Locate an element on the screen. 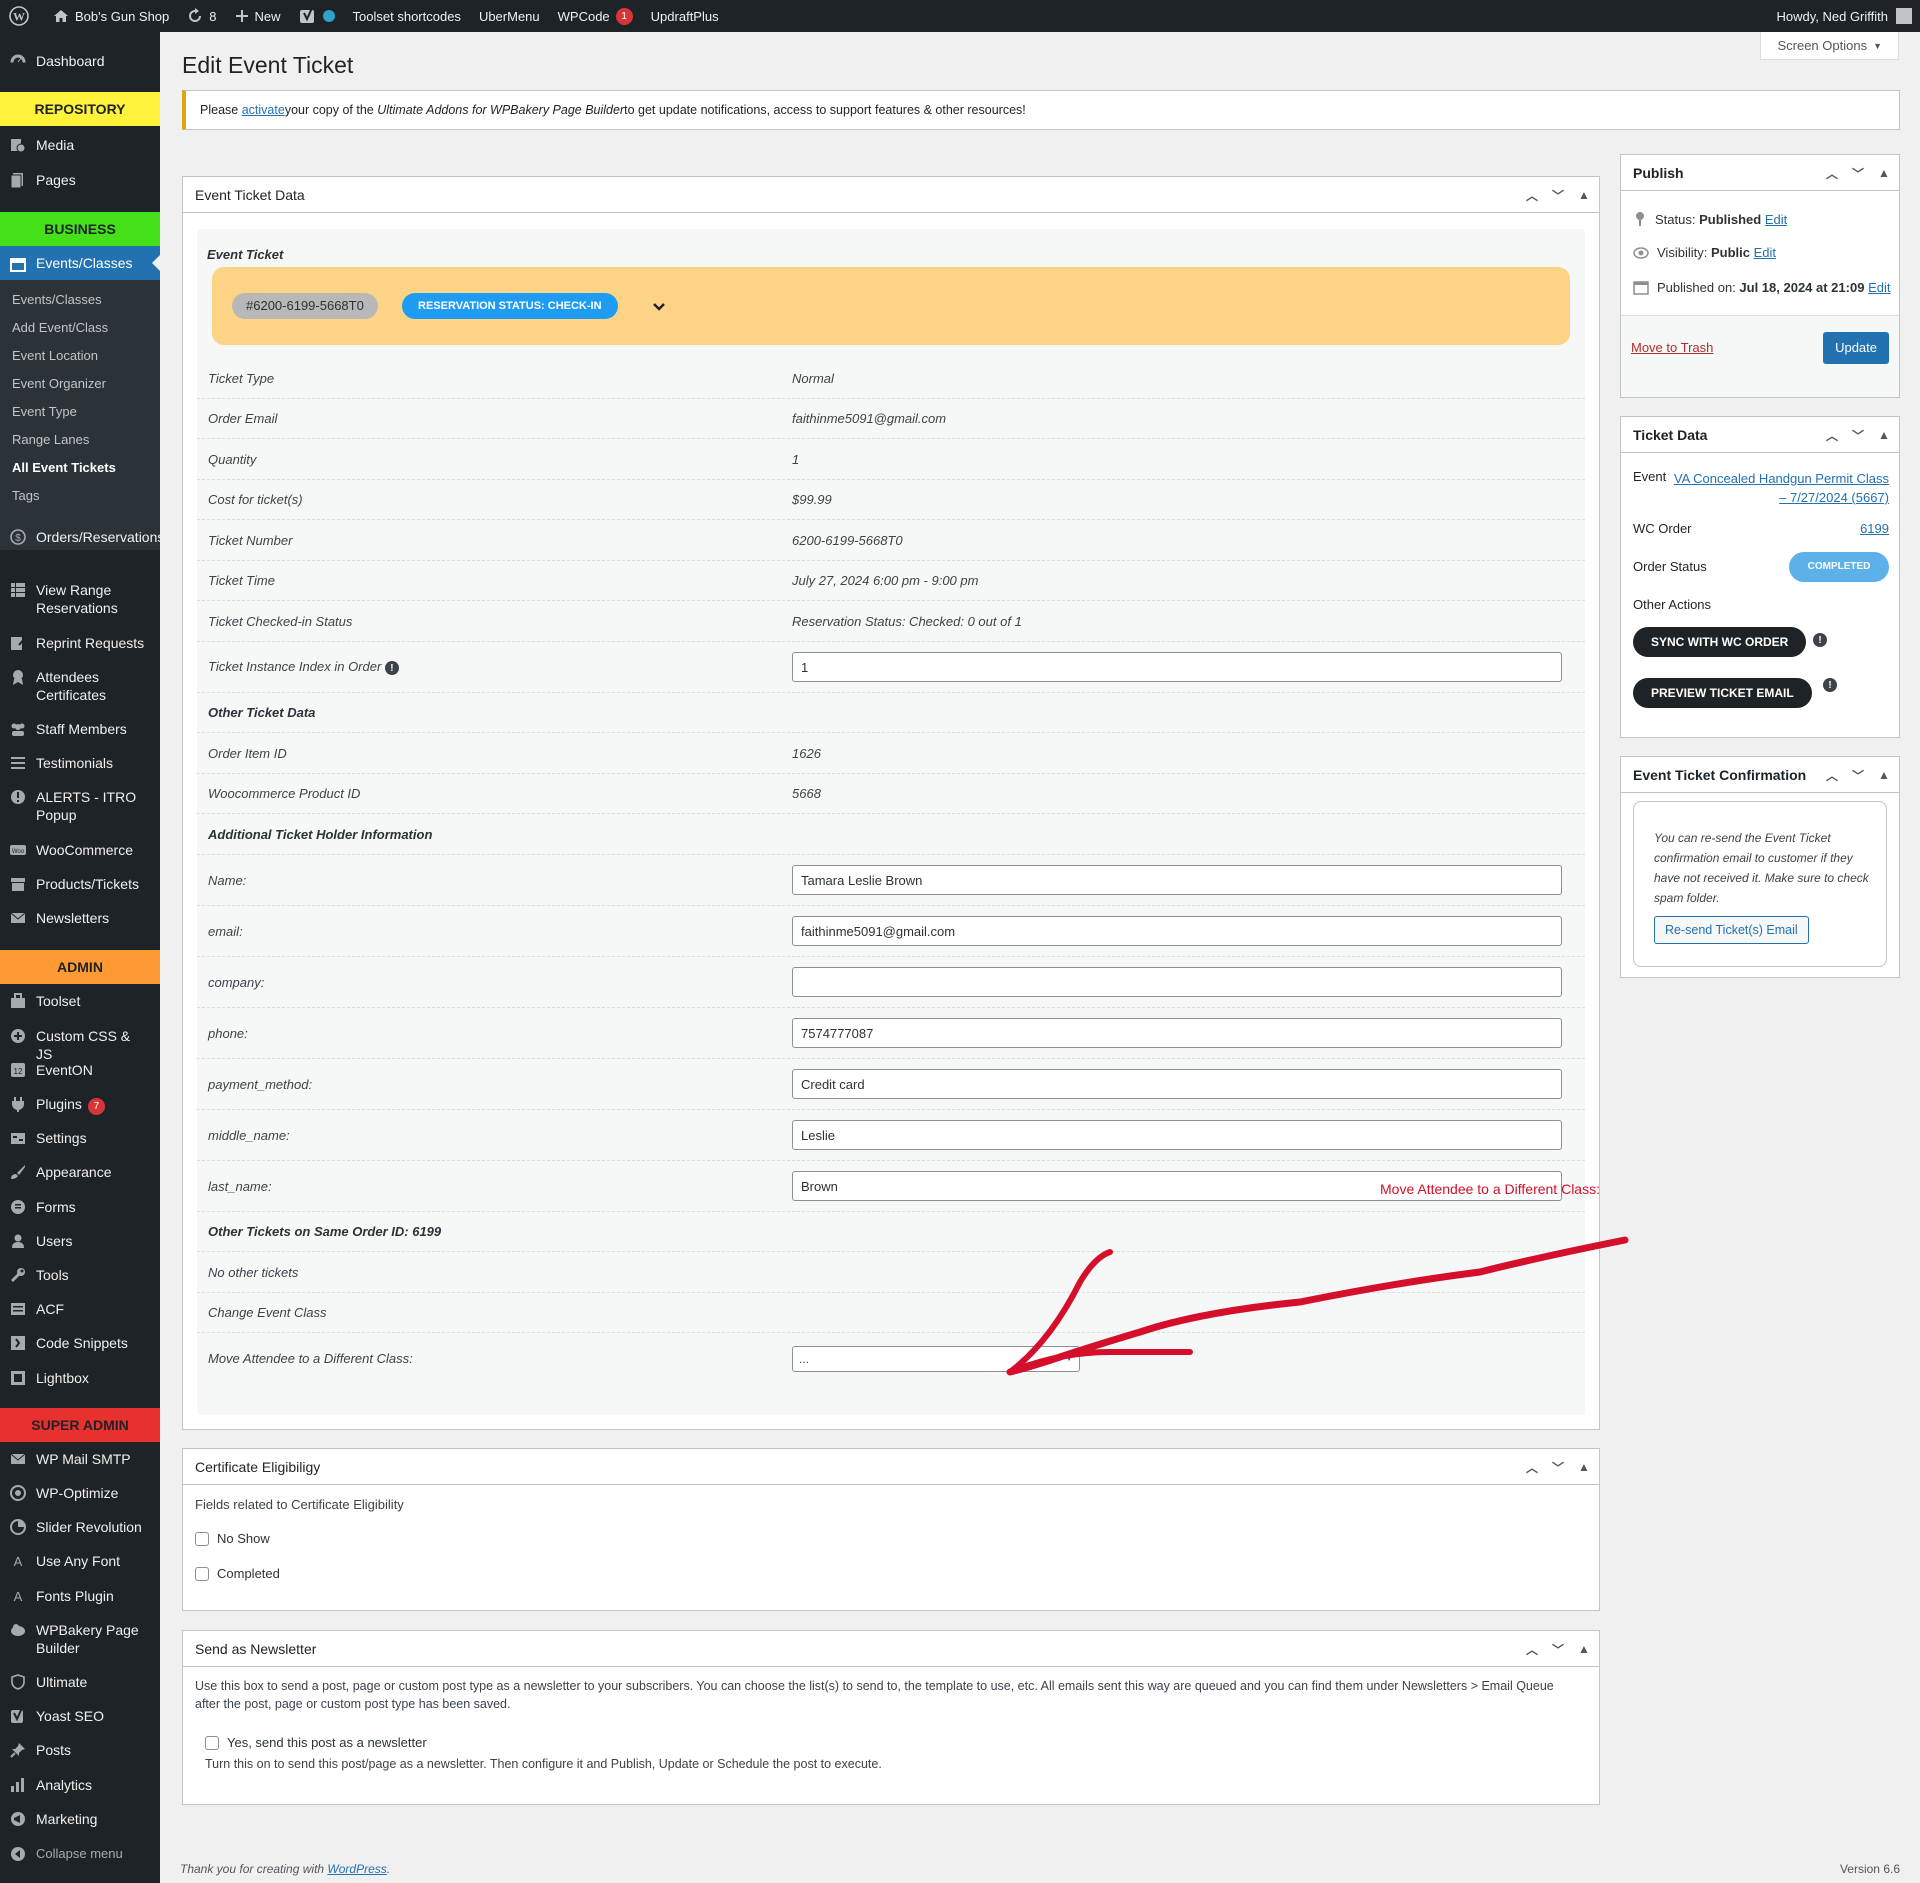  holder-payment-method-input: Credit card is located at coordinates (1177, 1084).